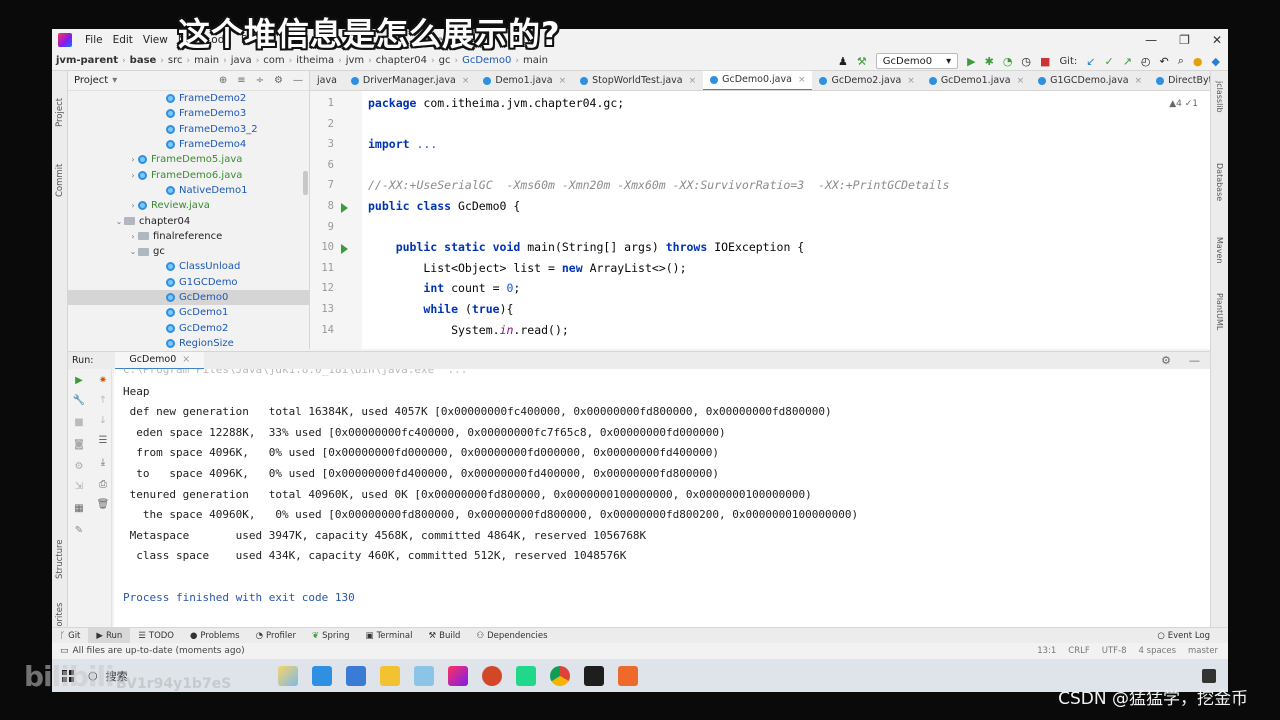  Describe the element at coordinates (1219, 250) in the screenshot. I see `maven-tool-button: Maven` at that location.